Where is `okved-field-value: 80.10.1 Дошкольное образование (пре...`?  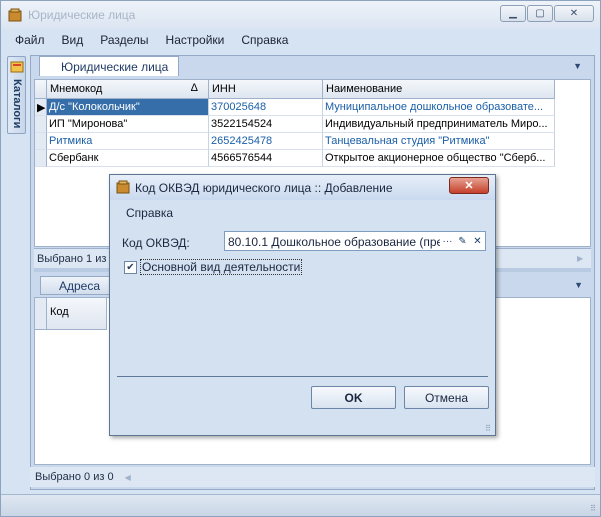
okved-field-value: 80.10.1 Дошкольное образование (пре... is located at coordinates (334, 242).